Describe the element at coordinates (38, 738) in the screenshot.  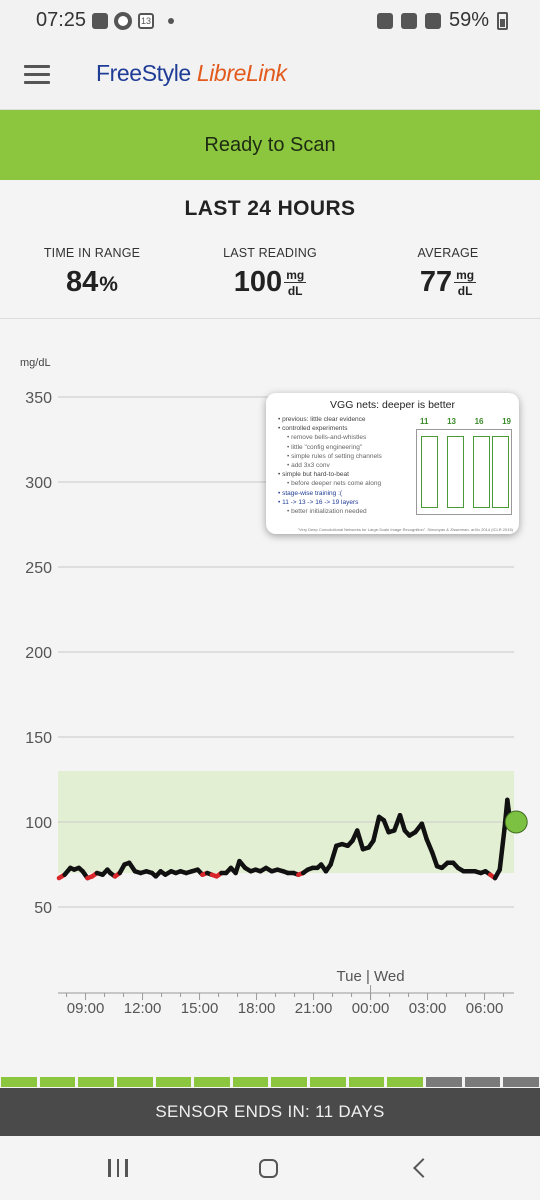
I see `y-tick-label: 150` at that location.